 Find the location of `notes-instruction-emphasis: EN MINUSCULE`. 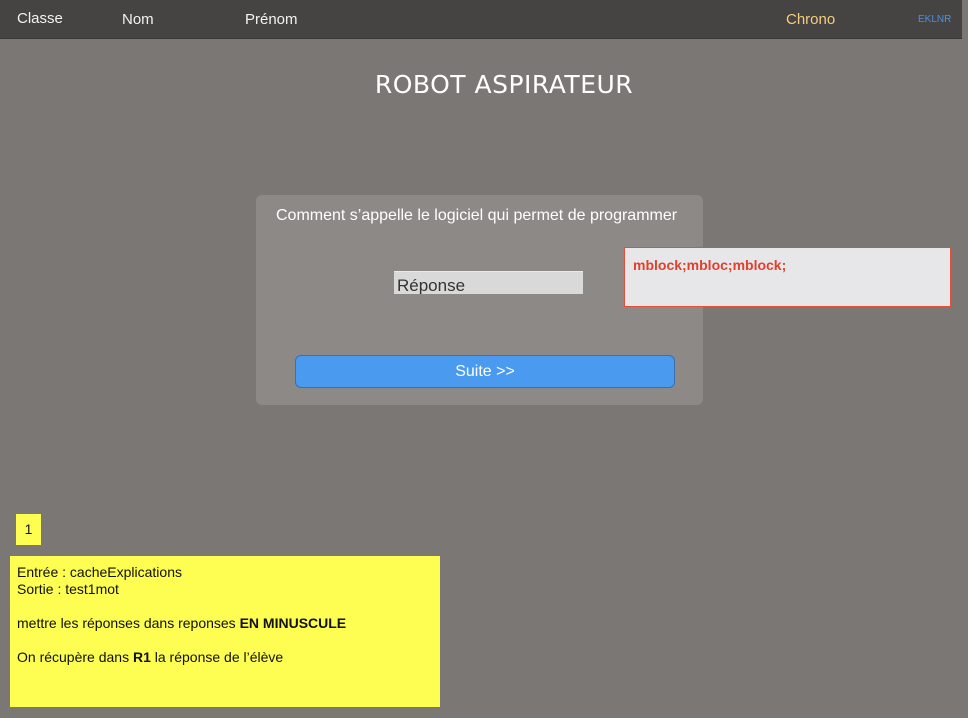

notes-instruction-emphasis: EN MINUSCULE is located at coordinates (293, 623).